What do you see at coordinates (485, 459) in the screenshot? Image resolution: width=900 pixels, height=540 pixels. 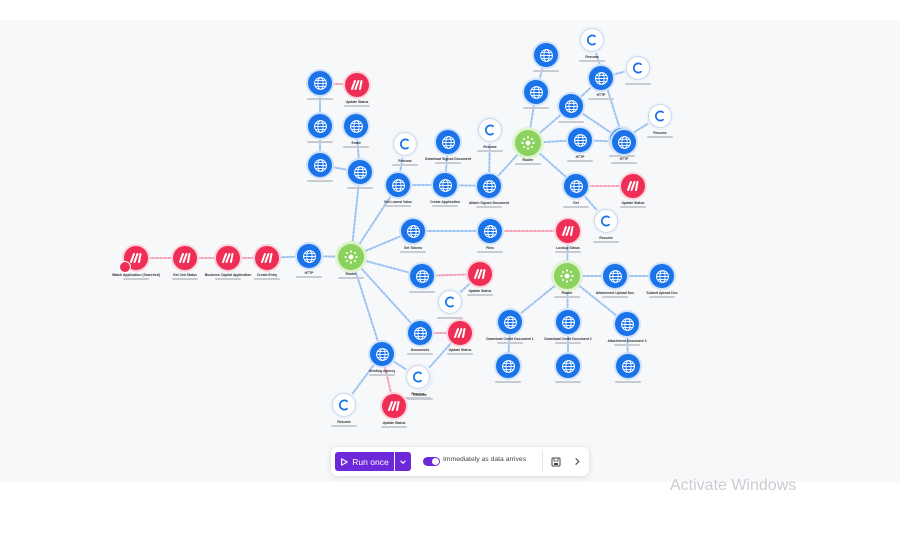 I see `schedule-label: Immediately as data arrives` at bounding box center [485, 459].